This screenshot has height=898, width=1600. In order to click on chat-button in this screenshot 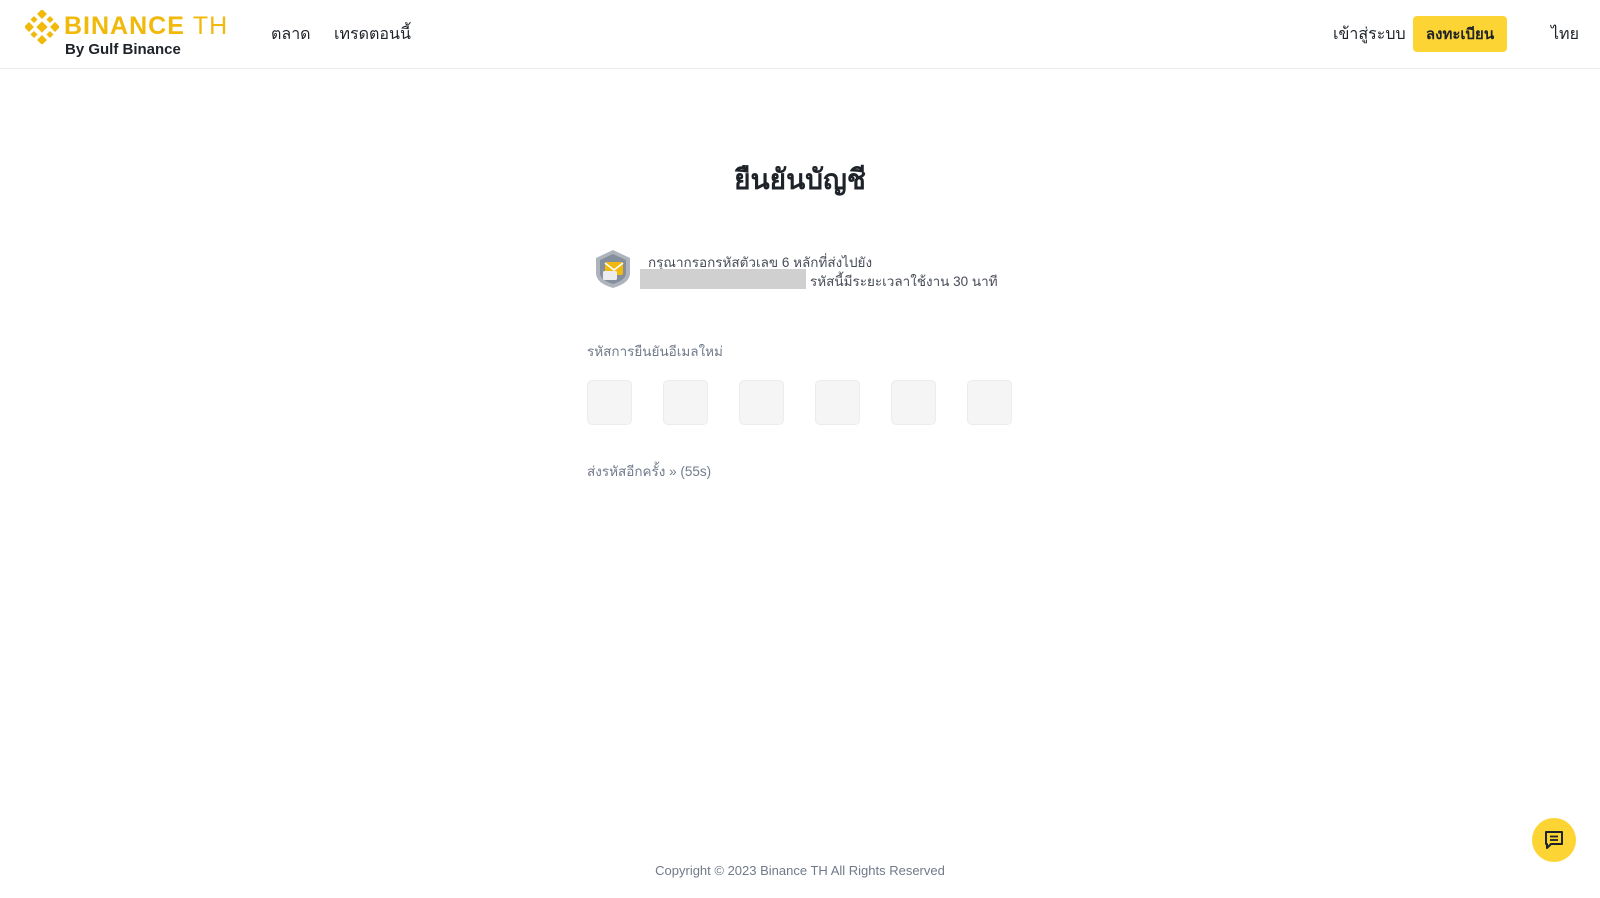, I will do `click(1554, 840)`.